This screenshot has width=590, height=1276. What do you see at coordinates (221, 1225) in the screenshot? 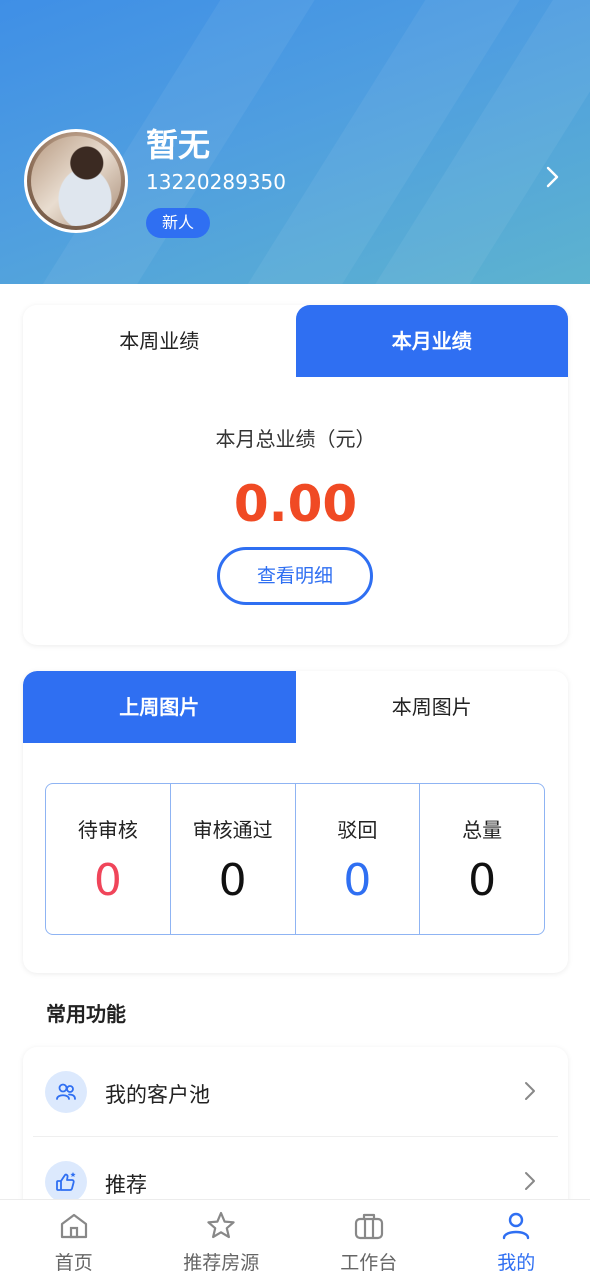
I see `star-icon` at bounding box center [221, 1225].